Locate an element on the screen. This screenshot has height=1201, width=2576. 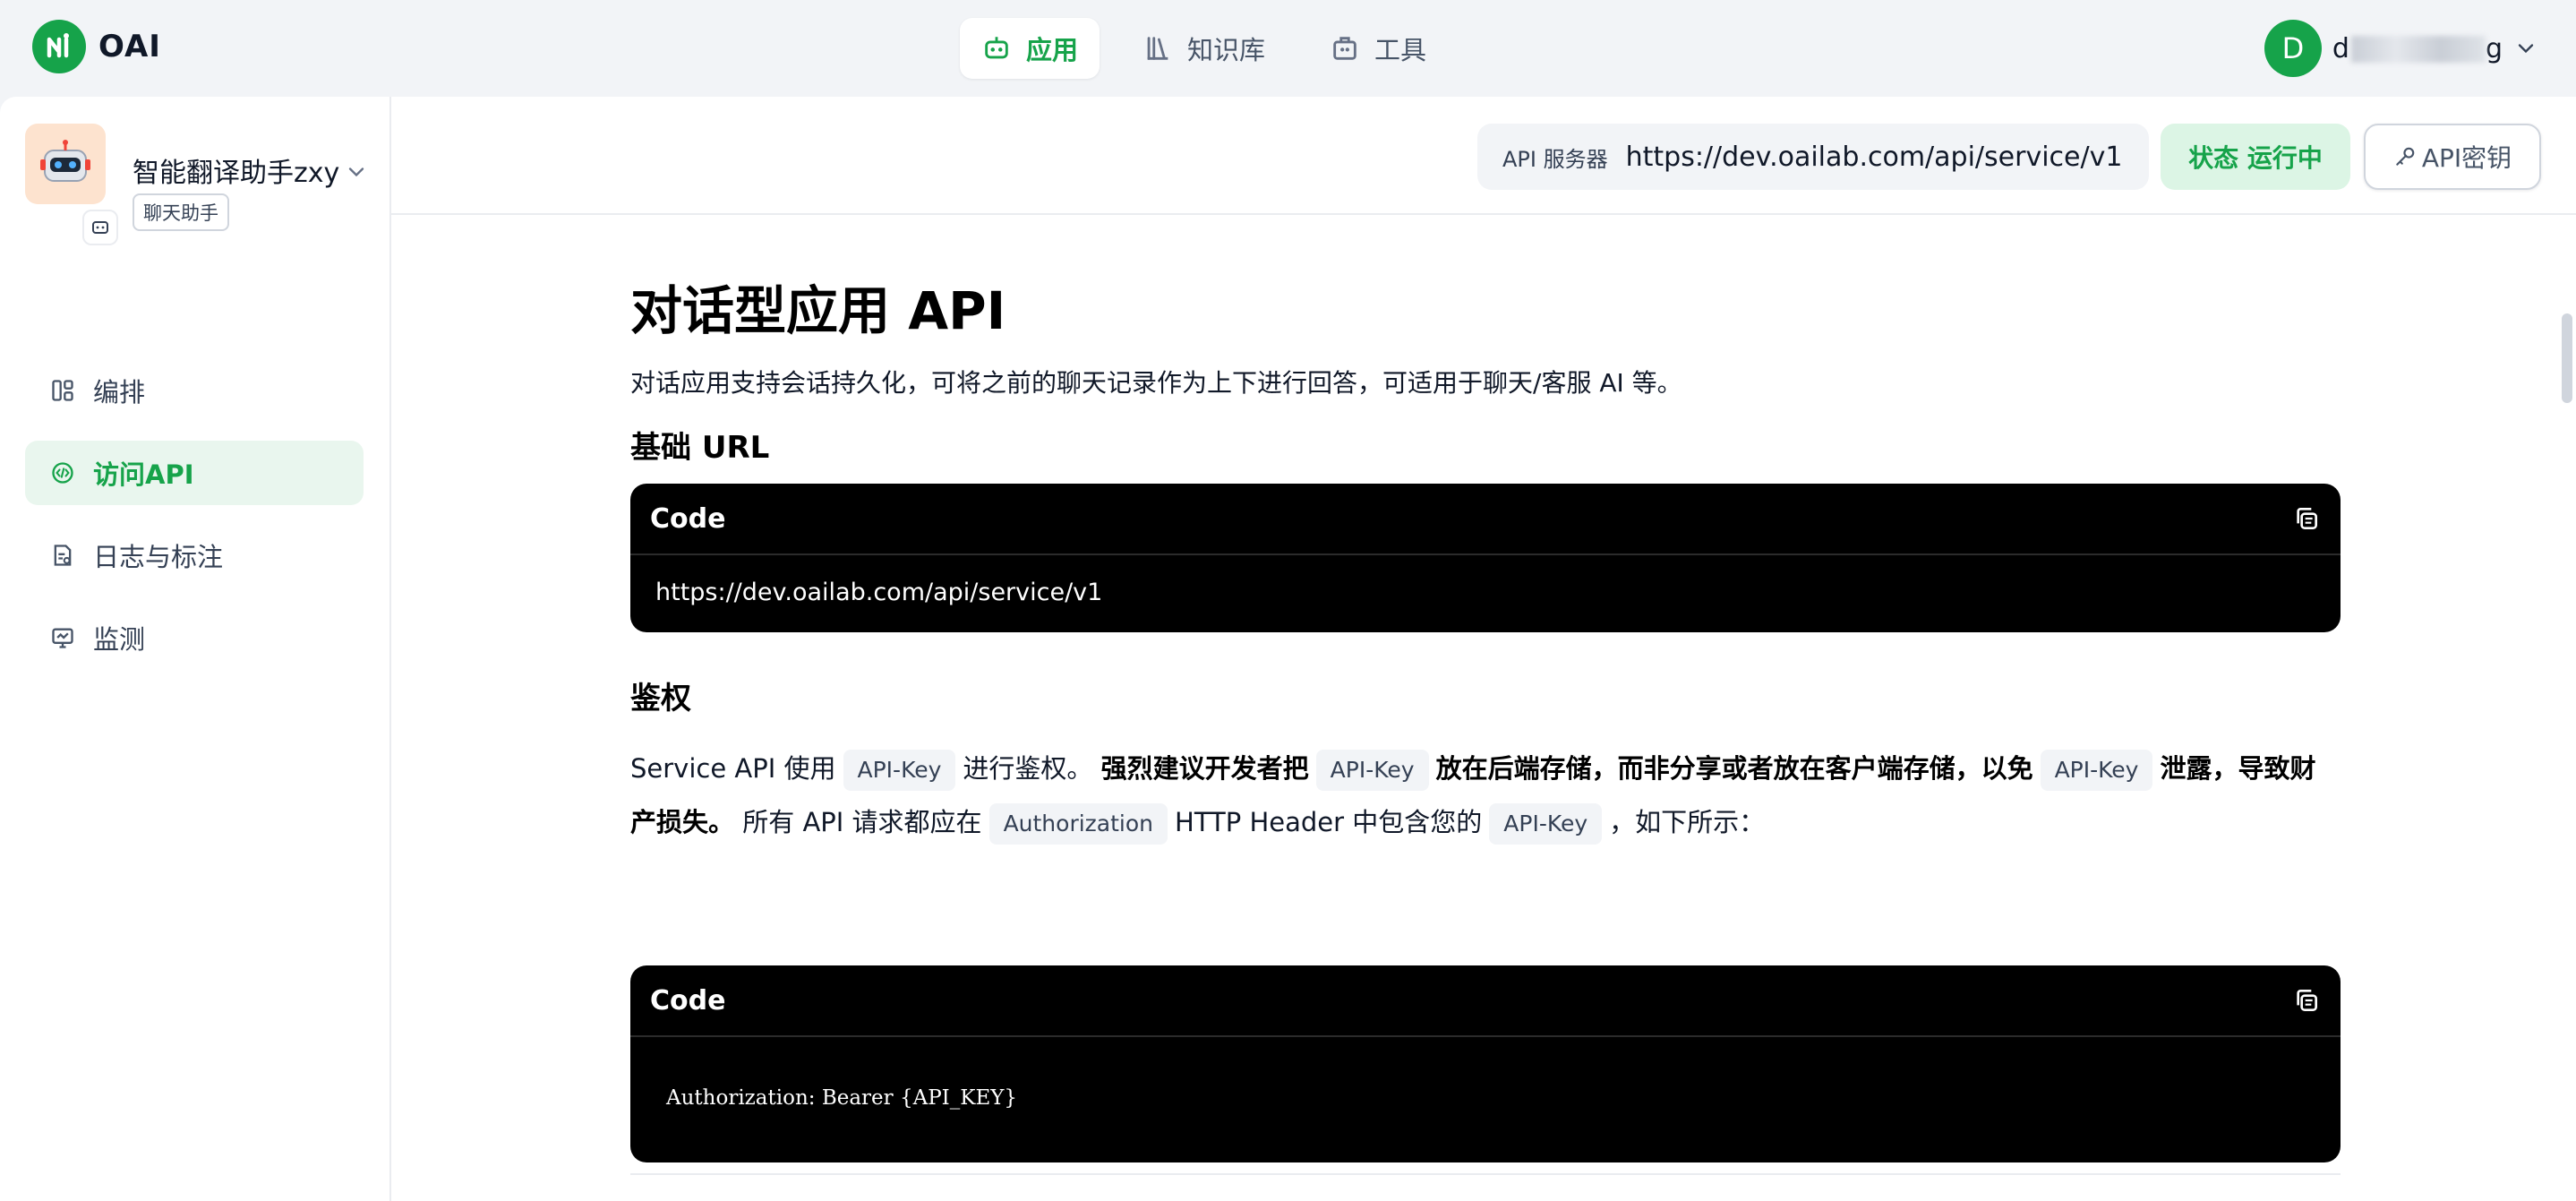
base-url-heading: 基础 URL is located at coordinates (700, 448).